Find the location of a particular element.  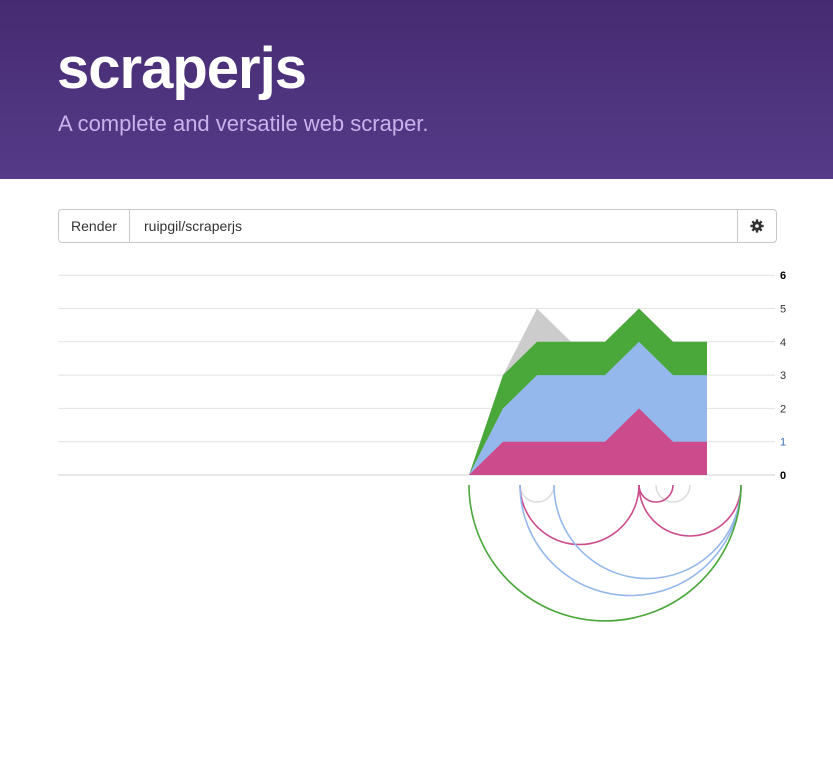

y-tick-label: 5 is located at coordinates (783, 310).